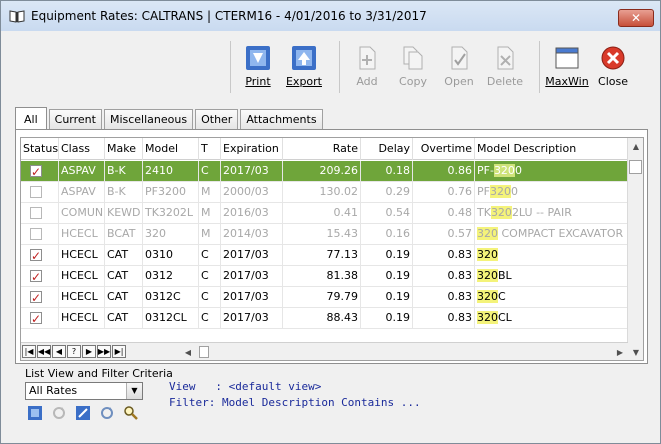 This screenshot has height=444, width=661. I want to click on vertical-scrollbar: ▲ ▼, so click(635, 249).